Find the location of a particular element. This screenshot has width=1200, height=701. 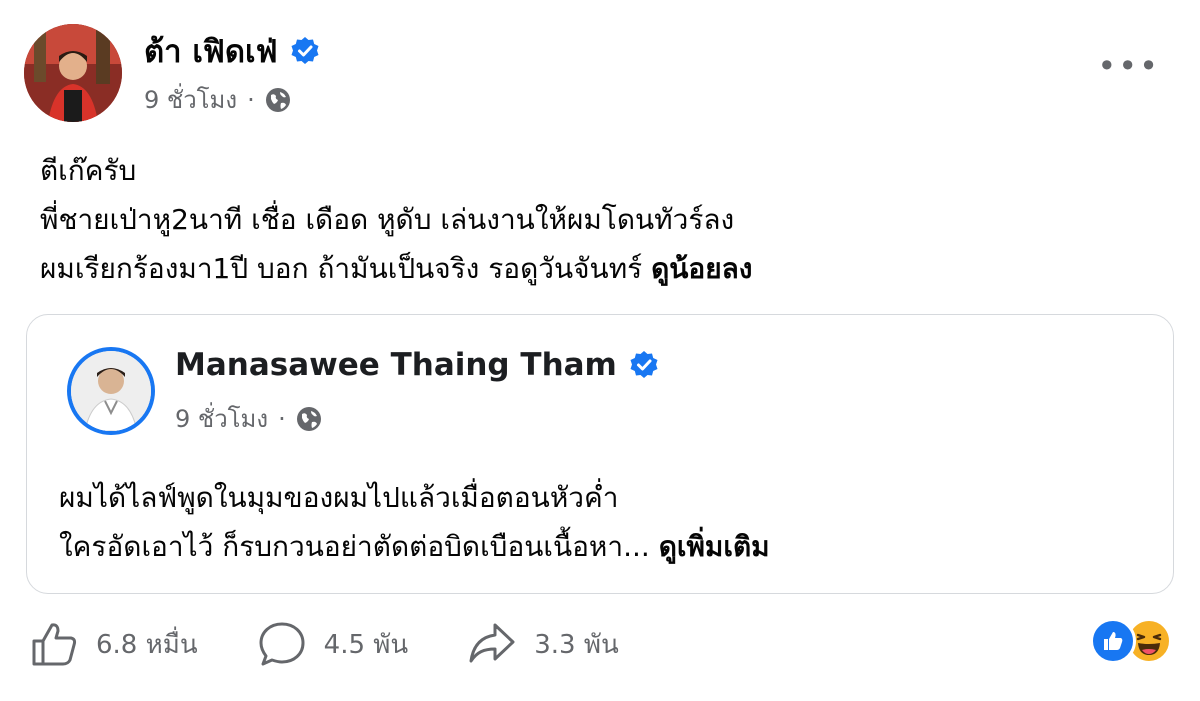

author-name: ต้า เฟิดเฟ่ is located at coordinates (211, 51).